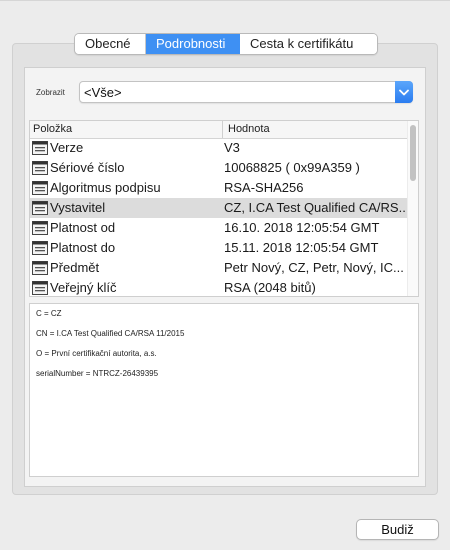 The height and width of the screenshot is (550, 450). I want to click on table-cell-value: V3, so click(232, 147).